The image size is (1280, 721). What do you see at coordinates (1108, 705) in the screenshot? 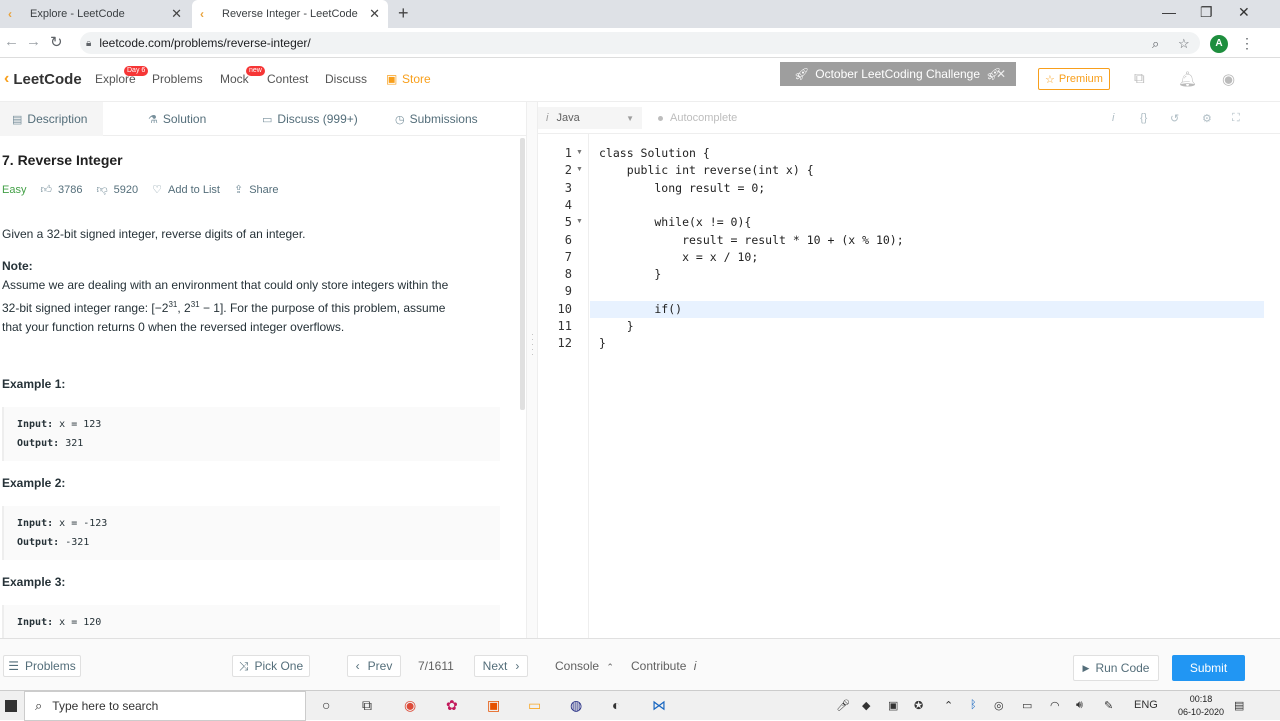
I see `pen-icon: ✎` at bounding box center [1108, 705].